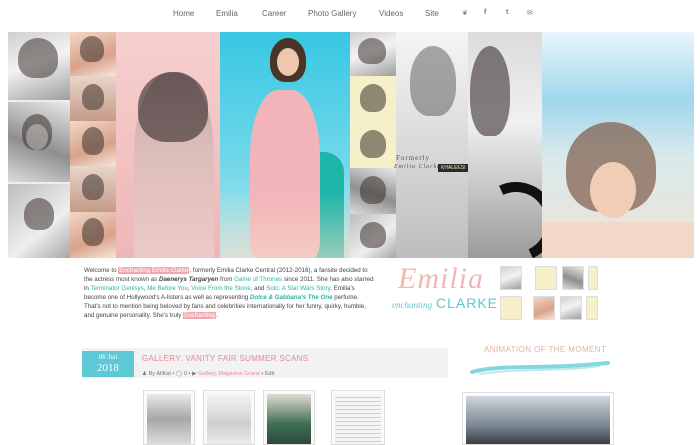  I want to click on mebeforeyou-link: Me Before You, so click(167, 288).